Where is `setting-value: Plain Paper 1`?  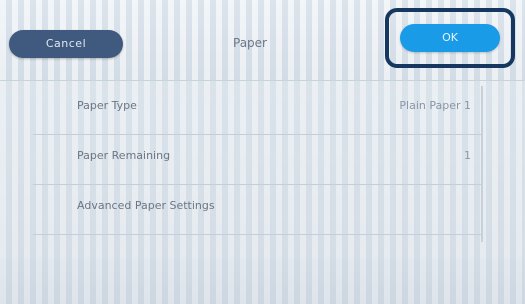 setting-value: Plain Paper 1 is located at coordinates (435, 105).